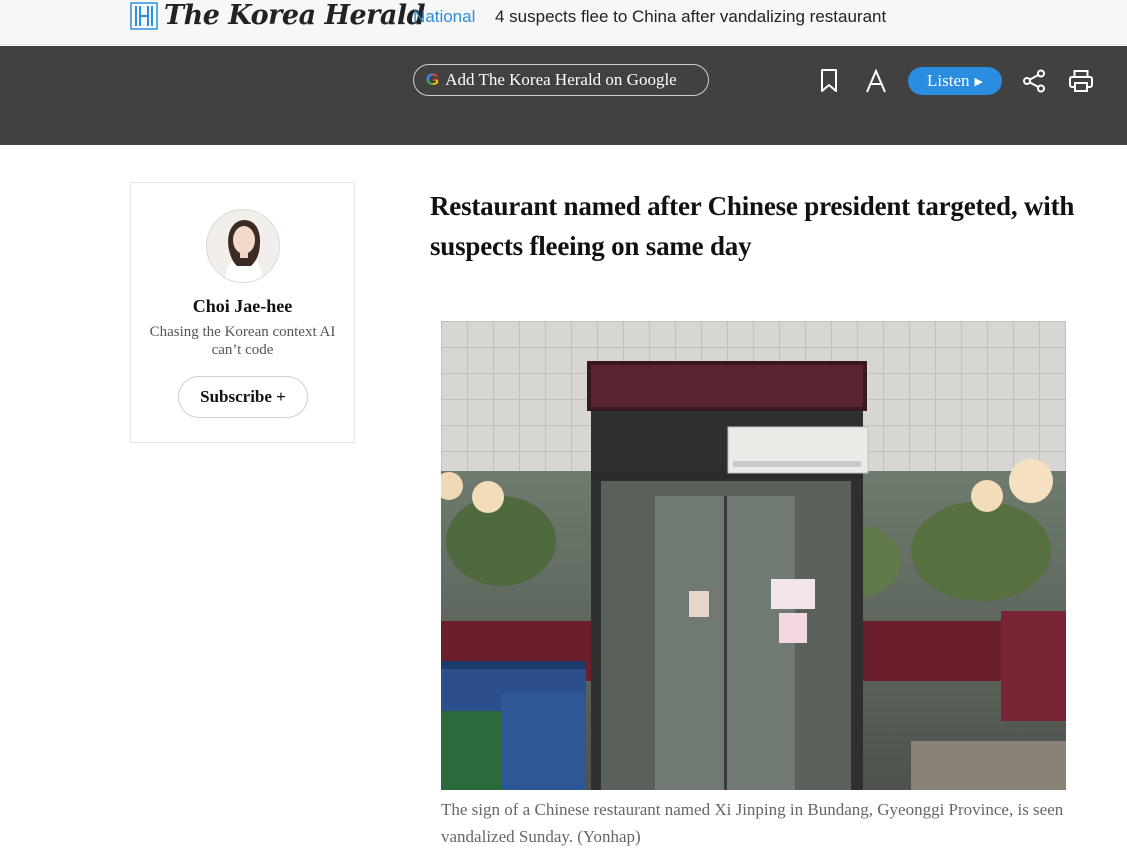 The image size is (1127, 854). What do you see at coordinates (829, 81) in the screenshot?
I see `bookmark-icon` at bounding box center [829, 81].